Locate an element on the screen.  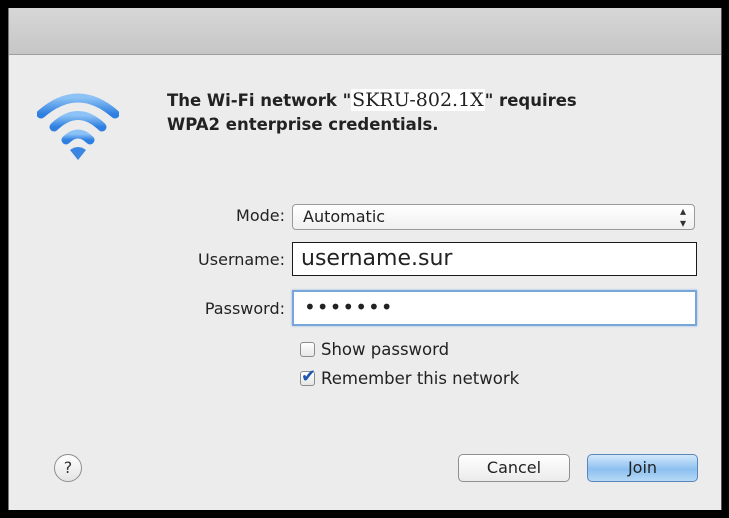
show-password-label: Show password is located at coordinates (385, 349).